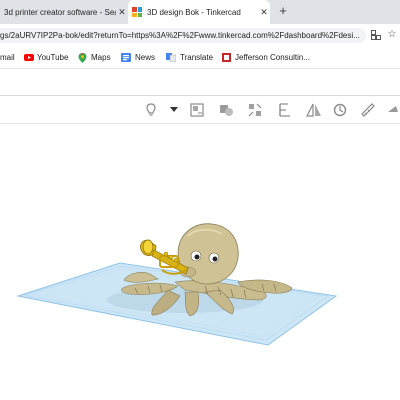  I want to click on bookmark-youtube: YouTube, so click(46, 57).